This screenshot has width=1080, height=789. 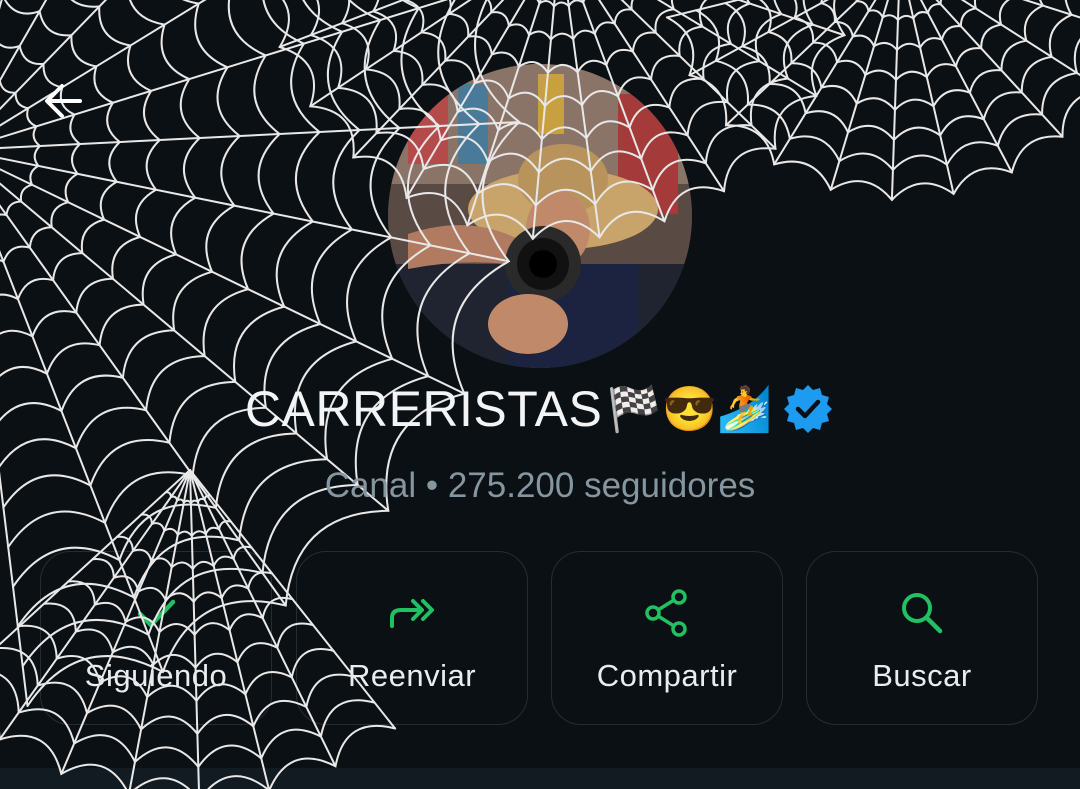 What do you see at coordinates (412, 675) in the screenshot?
I see `forward-label: Reenviar` at bounding box center [412, 675].